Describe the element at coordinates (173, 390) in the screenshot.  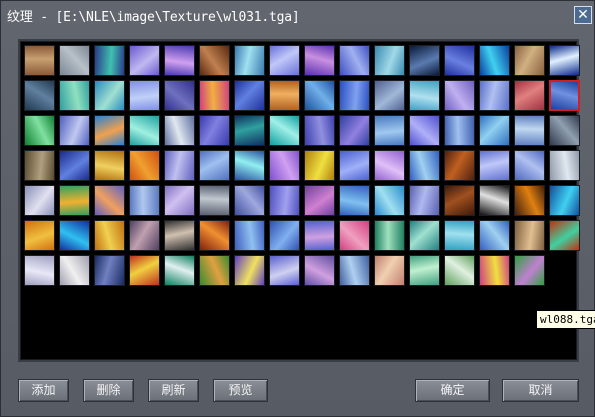
I see `refresh-button: 刷新` at that location.